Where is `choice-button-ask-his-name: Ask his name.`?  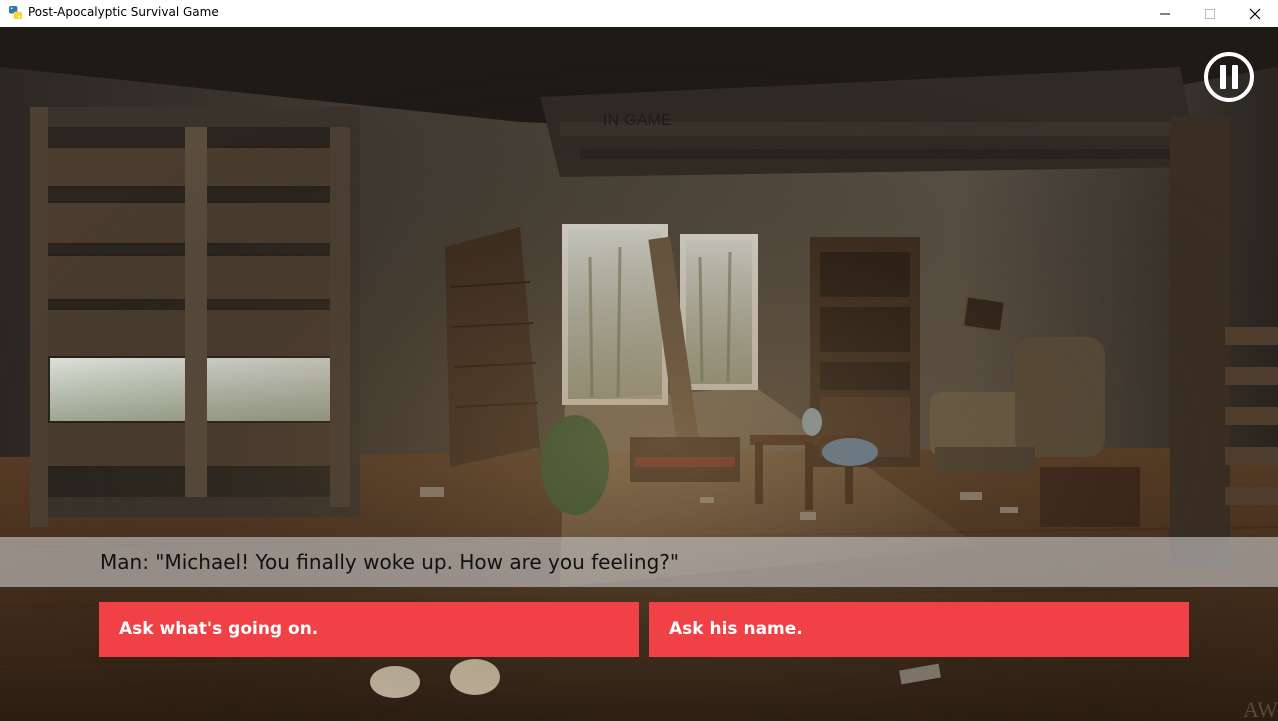 choice-button-ask-his-name: Ask his name. is located at coordinates (919, 629).